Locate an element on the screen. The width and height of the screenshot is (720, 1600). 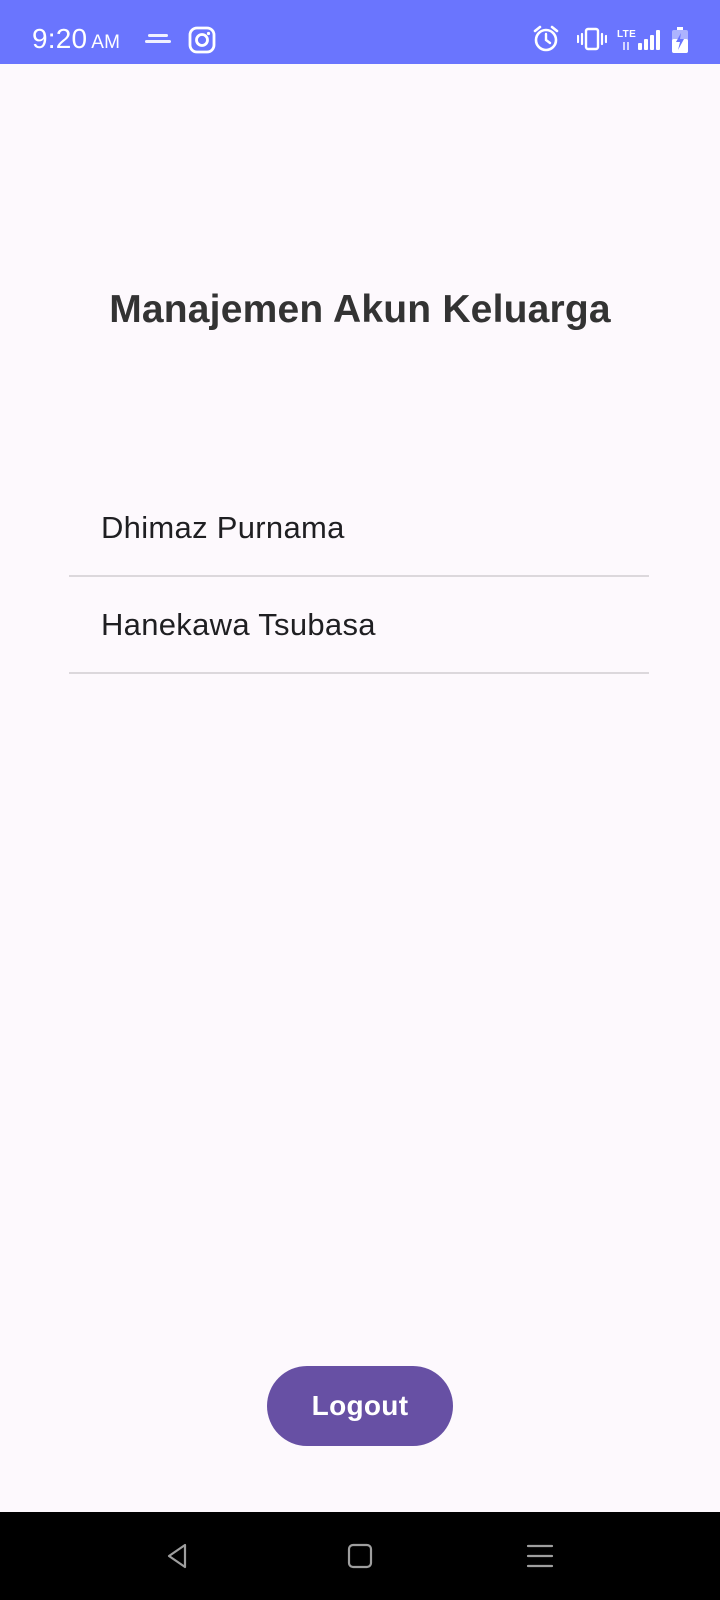
back-icon is located at coordinates (177, 1556).